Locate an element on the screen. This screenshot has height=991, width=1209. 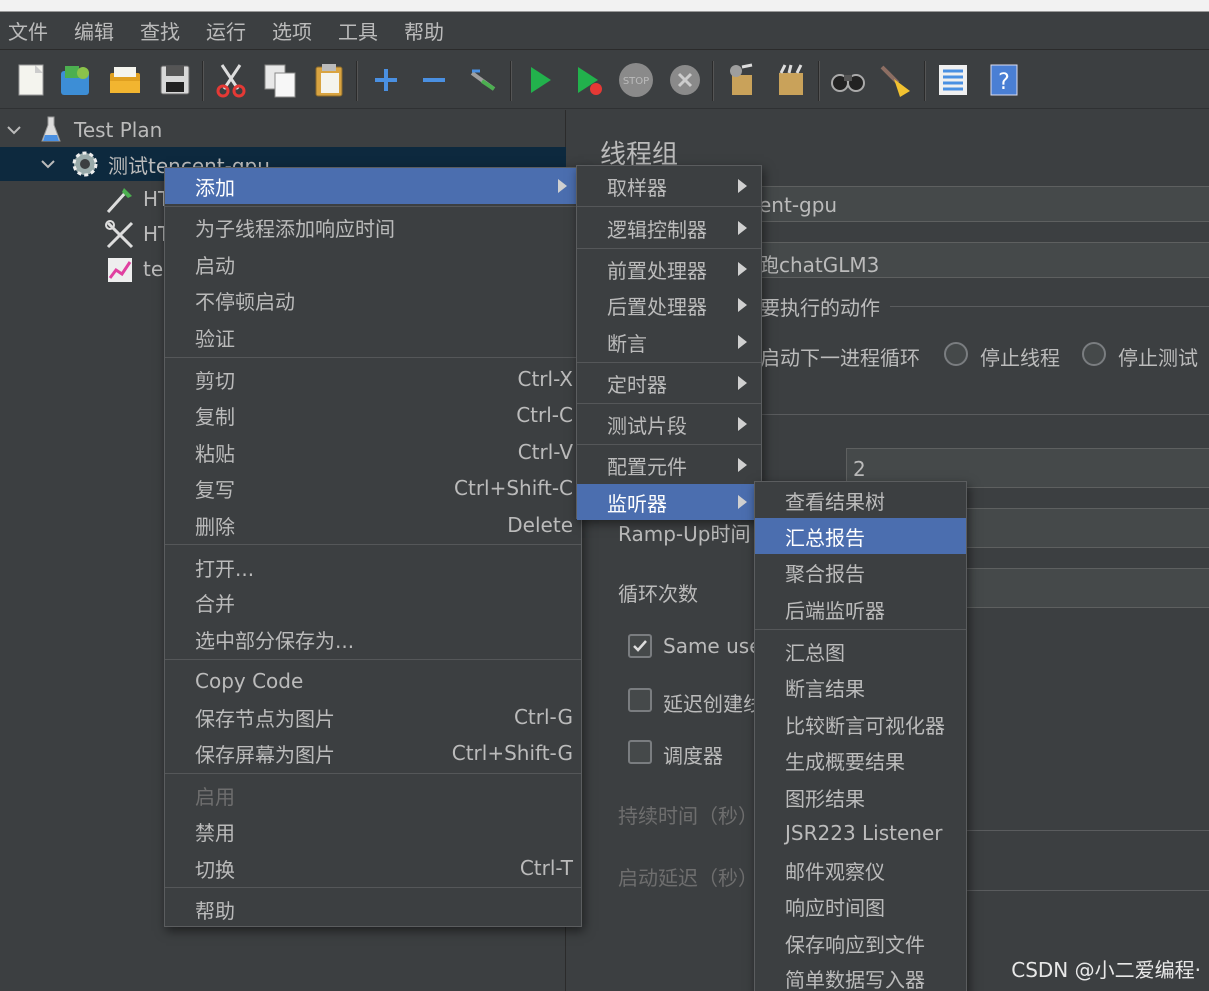
stop-icon: STOP is located at coordinates (636, 80).